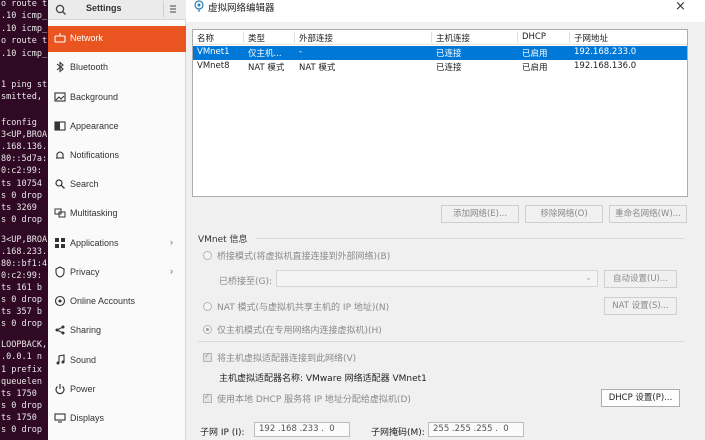  I want to click on terminal-line: smitted,, so click(21, 97).